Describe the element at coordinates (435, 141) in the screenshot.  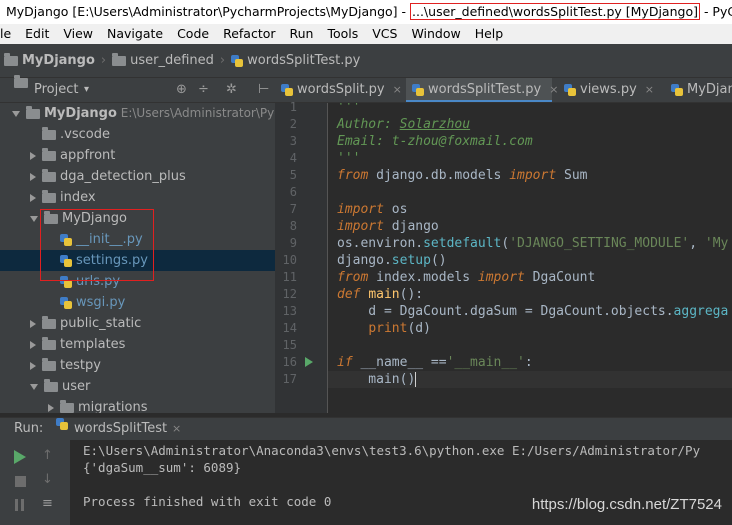
I see `code-line: Email: t-zhou@foxmail.com` at that location.